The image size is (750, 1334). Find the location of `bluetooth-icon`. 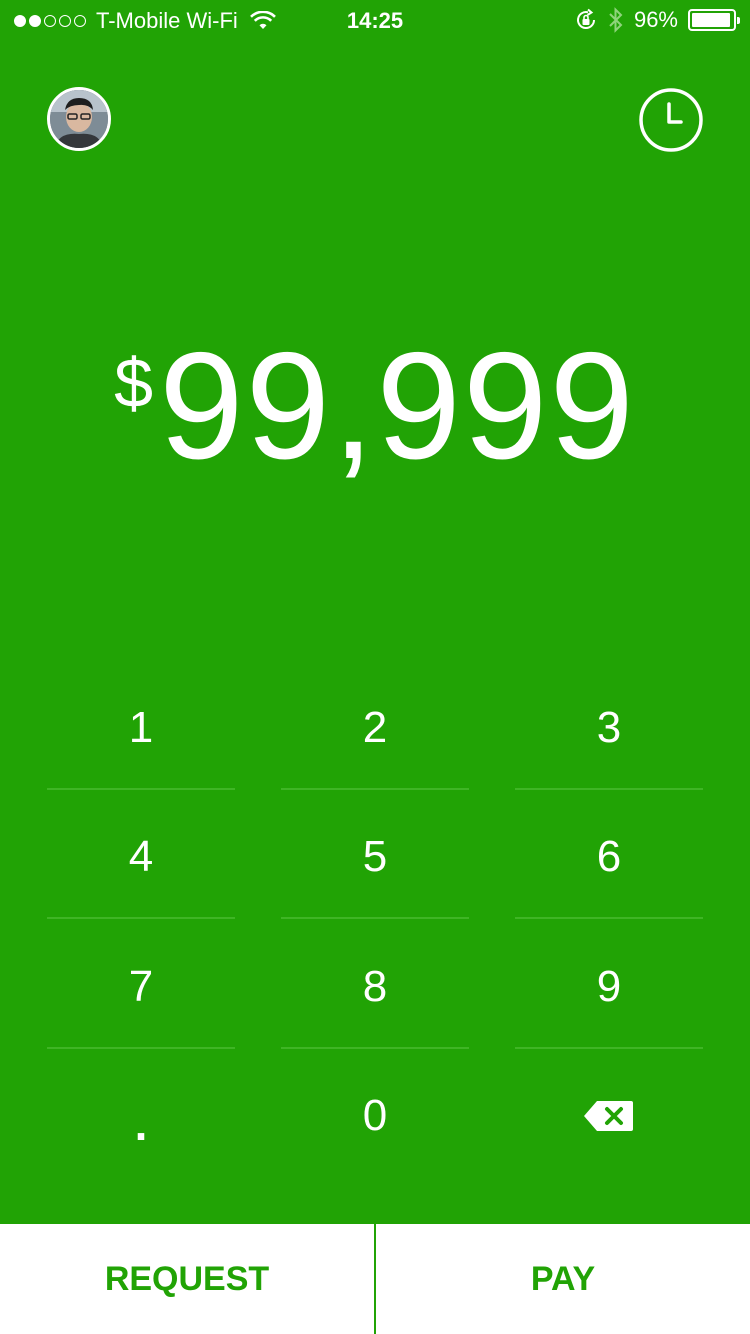

bluetooth-icon is located at coordinates (616, 20).